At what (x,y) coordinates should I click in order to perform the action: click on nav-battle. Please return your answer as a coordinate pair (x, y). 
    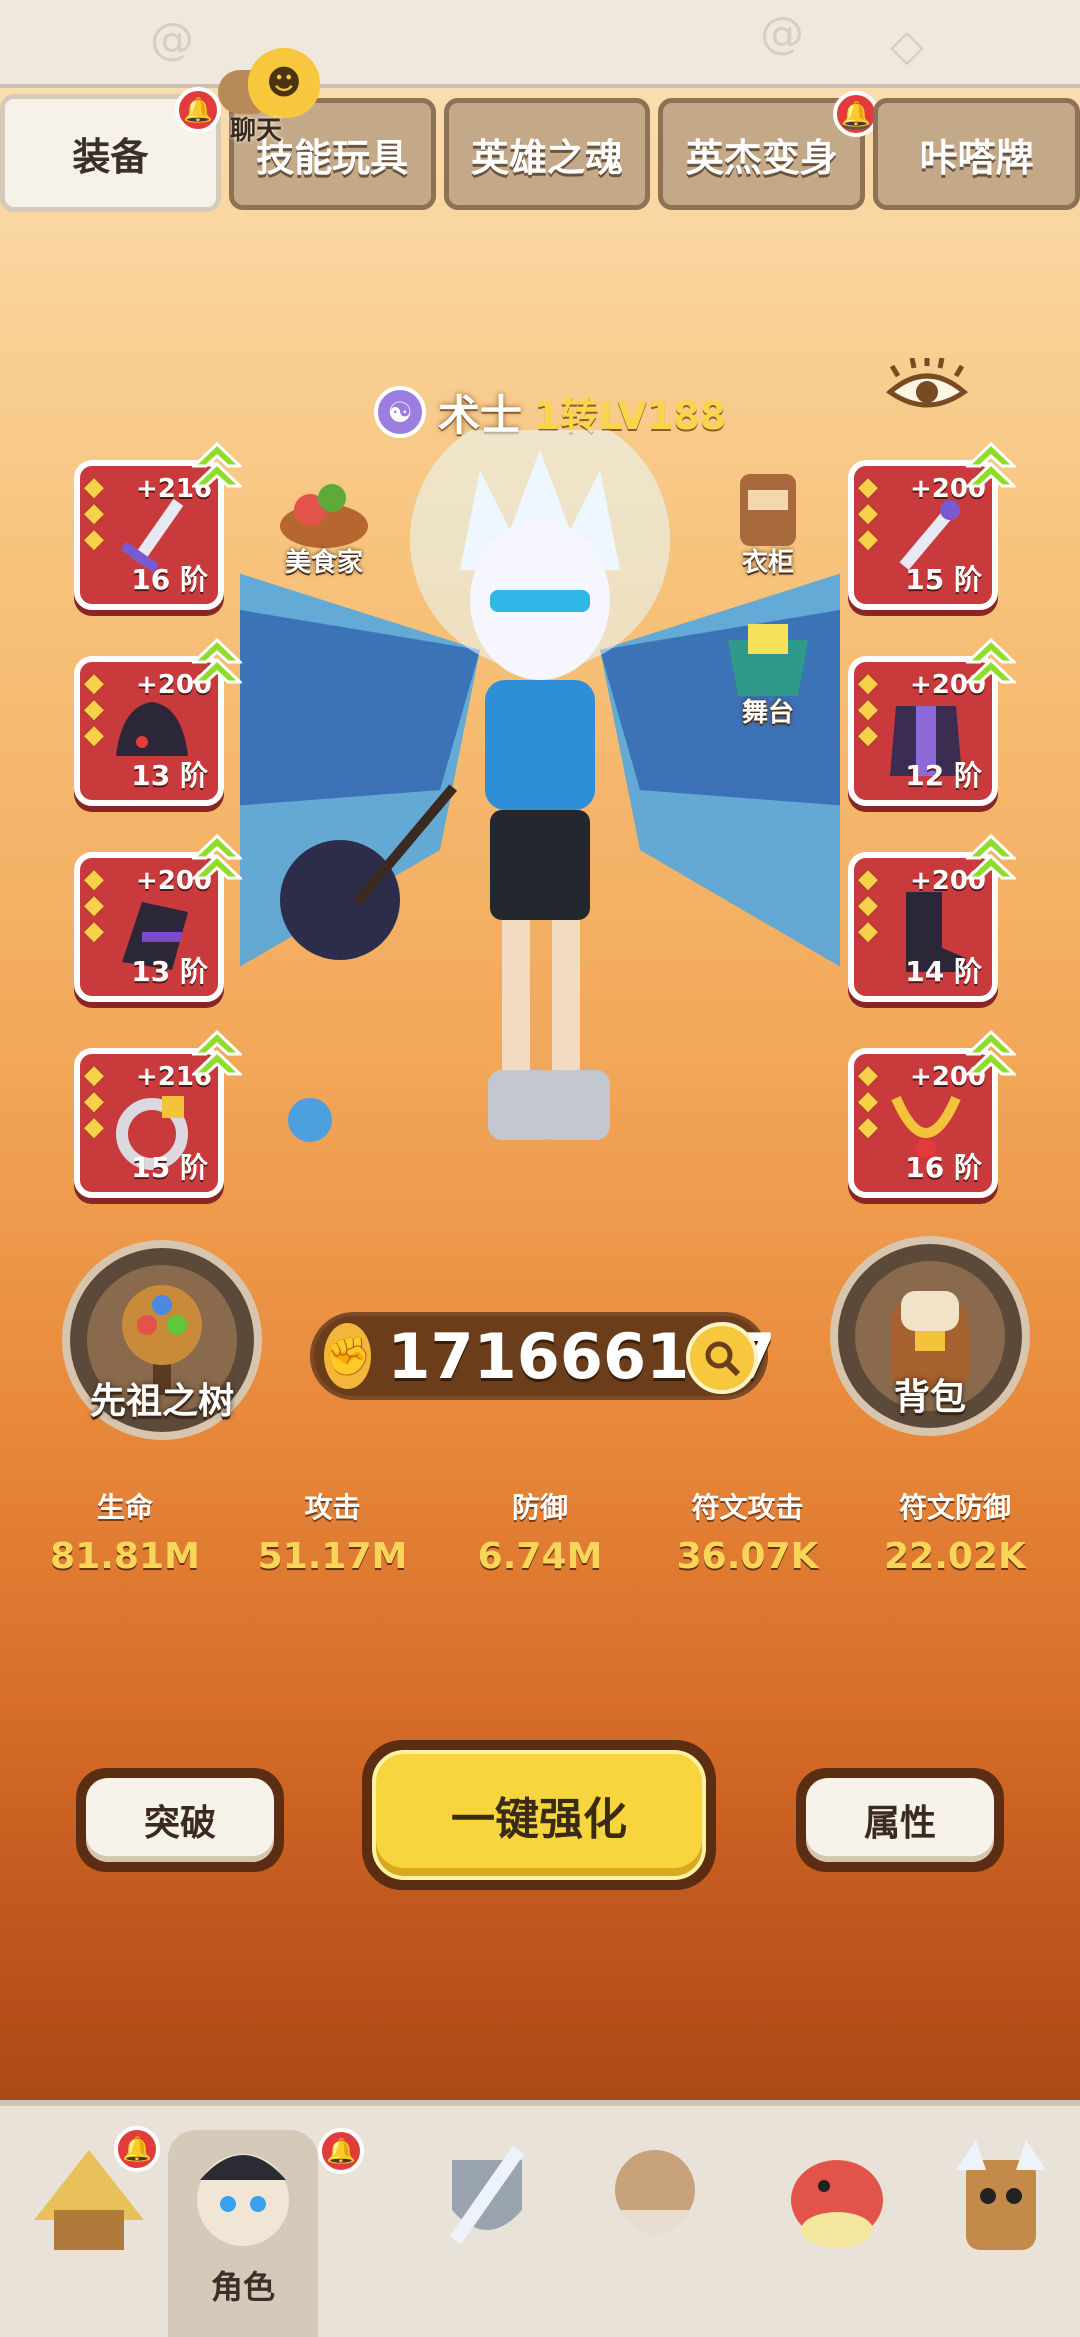
    Looking at the image, I should click on (487, 2220).